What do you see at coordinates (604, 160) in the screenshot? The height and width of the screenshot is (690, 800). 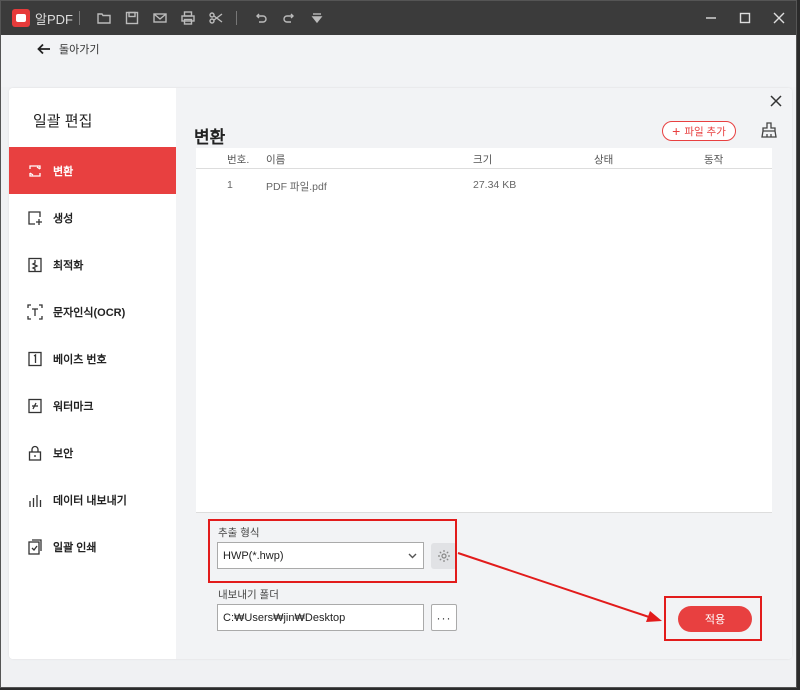 I see `column-header-status: 상태` at bounding box center [604, 160].